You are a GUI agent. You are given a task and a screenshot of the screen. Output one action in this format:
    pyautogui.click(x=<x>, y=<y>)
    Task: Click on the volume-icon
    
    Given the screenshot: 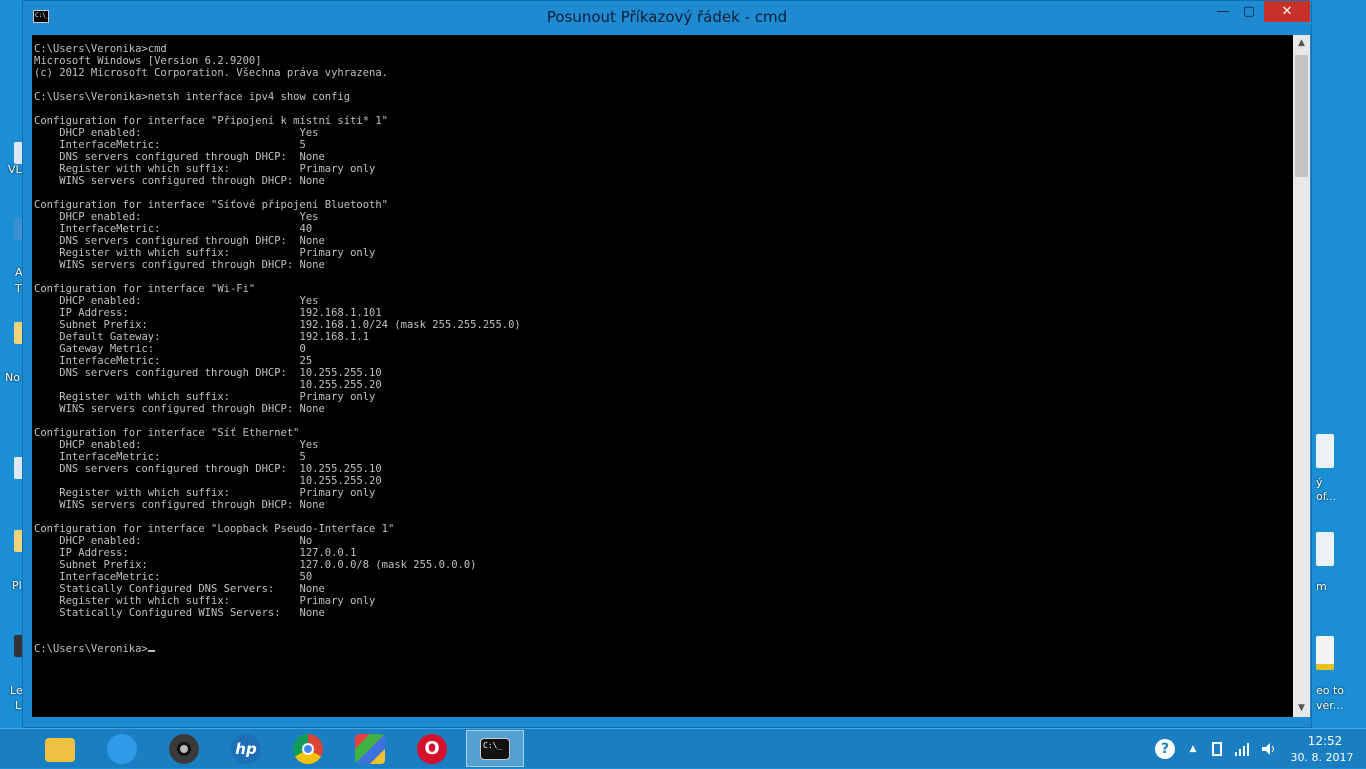 What is the action you would take?
    pyautogui.click(x=1269, y=749)
    